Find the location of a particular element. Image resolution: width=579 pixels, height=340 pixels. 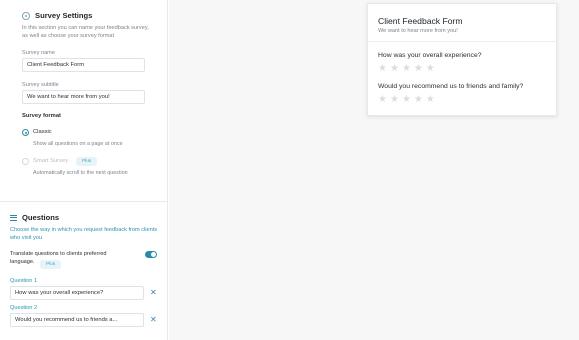

section-divider is located at coordinates (84, 201).